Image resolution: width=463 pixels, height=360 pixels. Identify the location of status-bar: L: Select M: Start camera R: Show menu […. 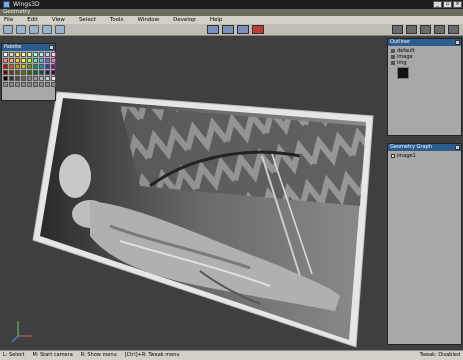
(231, 355).